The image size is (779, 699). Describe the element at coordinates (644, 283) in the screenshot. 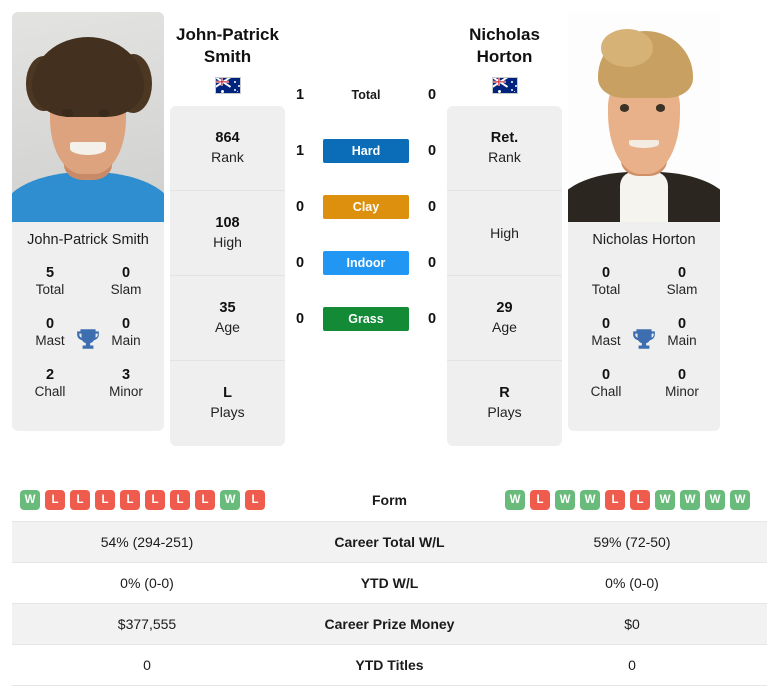

I see `right-titles-row-1: 0 Total 0 Slam` at that location.